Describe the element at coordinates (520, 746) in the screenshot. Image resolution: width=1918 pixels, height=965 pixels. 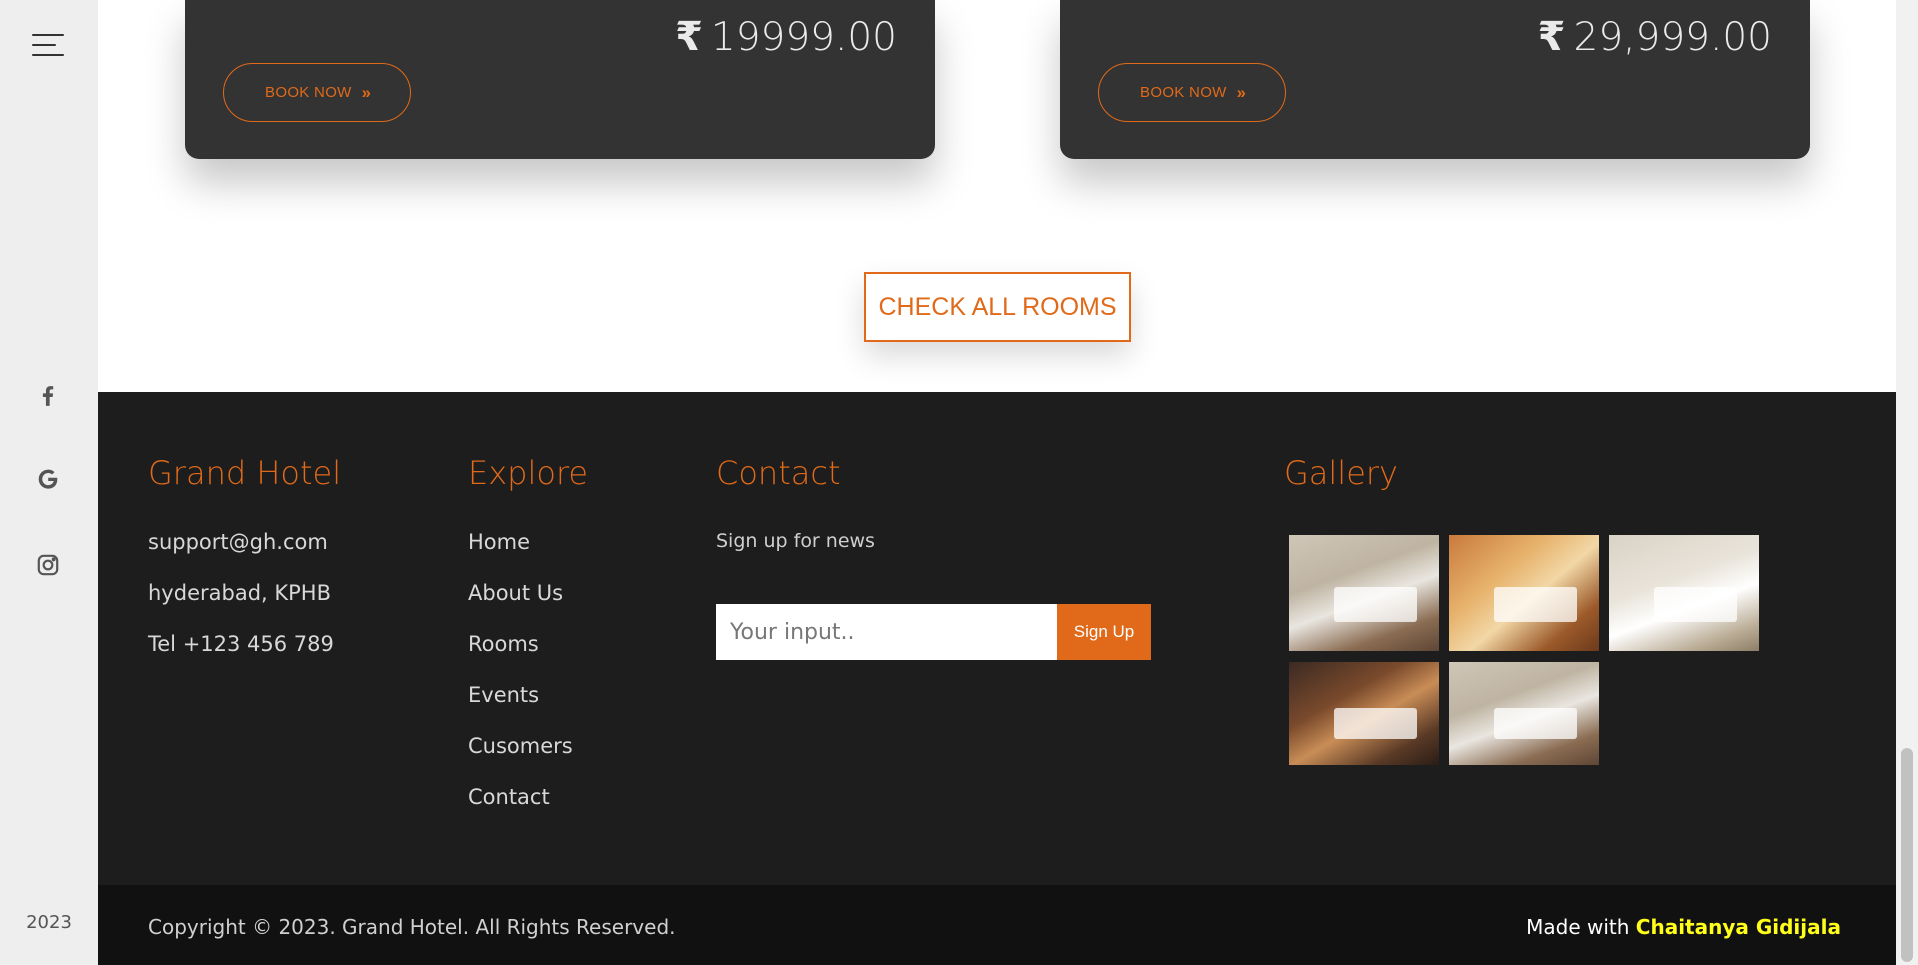
I see `footer-link-customers: Cusomers` at that location.